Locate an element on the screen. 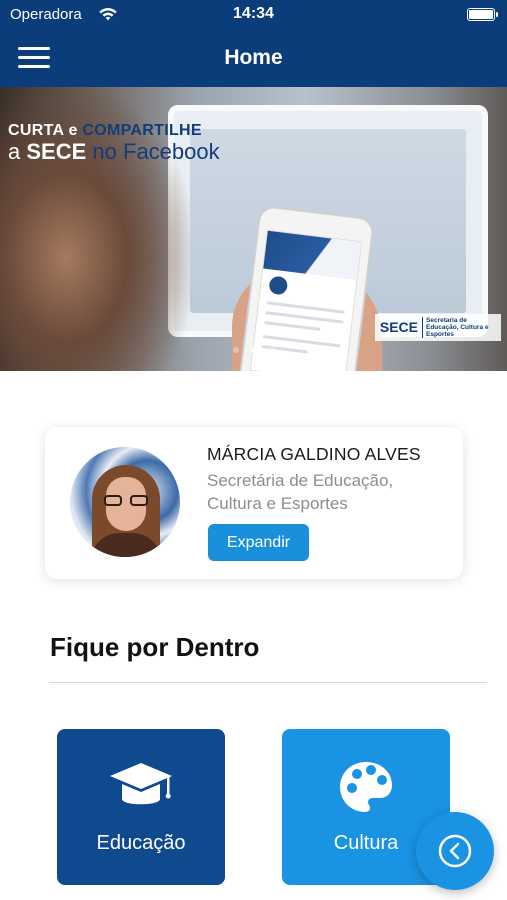 The image size is (507, 900). section-divider is located at coordinates (268, 682).